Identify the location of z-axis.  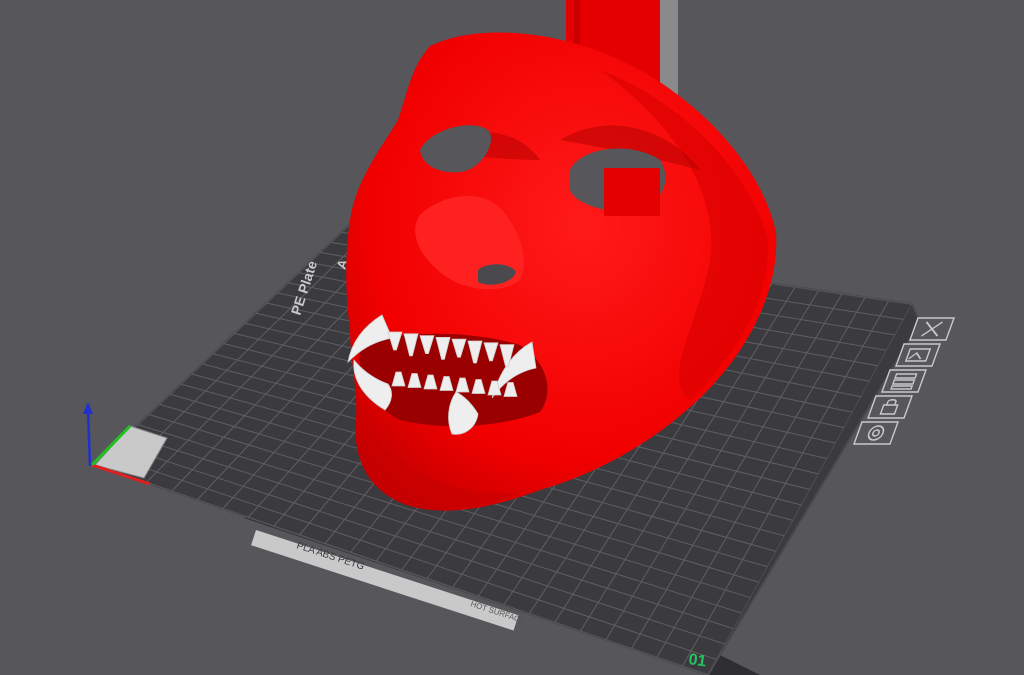
(89, 438).